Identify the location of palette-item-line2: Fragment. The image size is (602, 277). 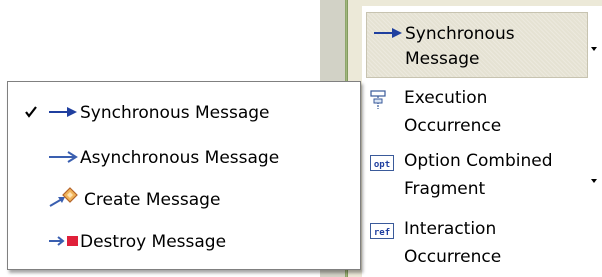
(445, 189).